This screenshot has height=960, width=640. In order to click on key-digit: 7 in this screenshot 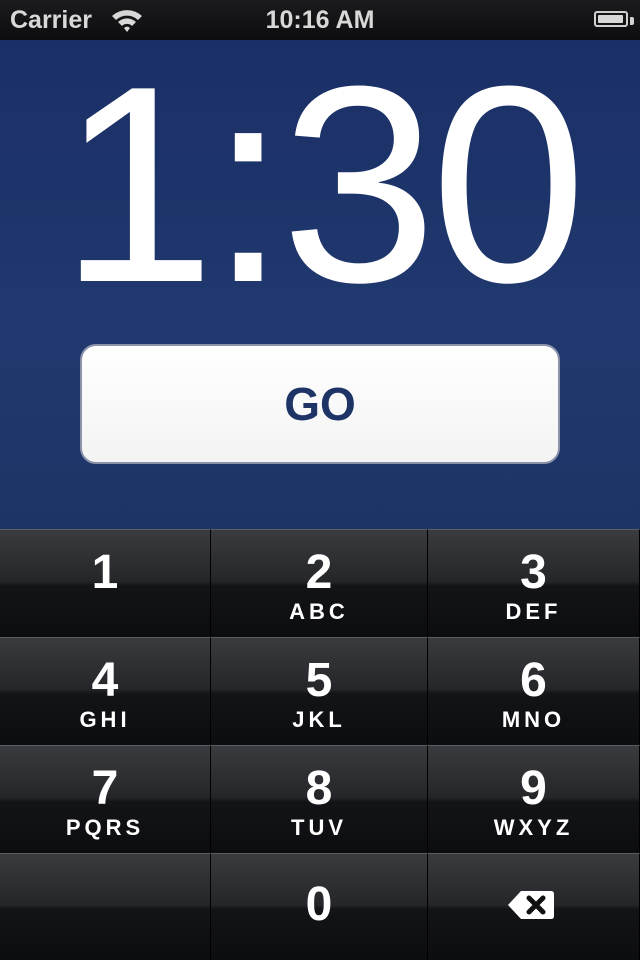, I will do `click(105, 788)`.